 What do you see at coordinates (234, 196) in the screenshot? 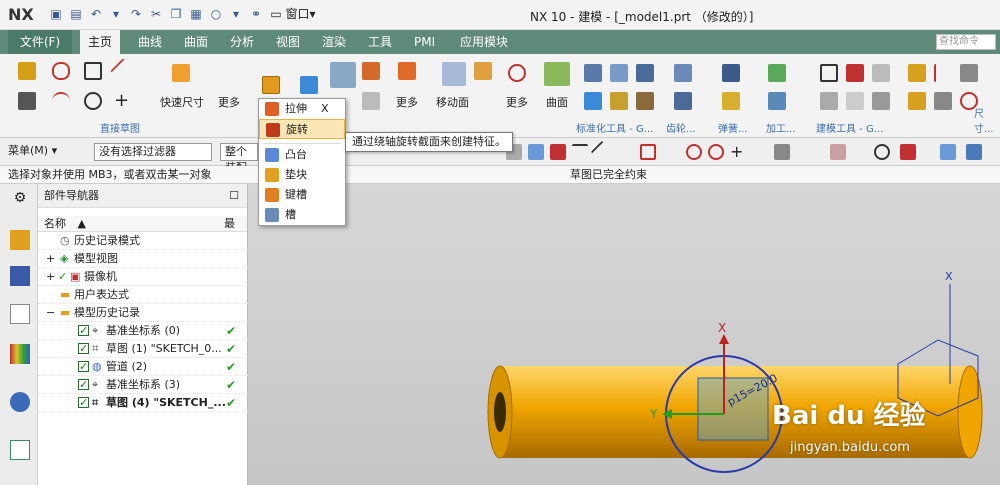
I see `maximize-icon: ☐` at bounding box center [234, 196].